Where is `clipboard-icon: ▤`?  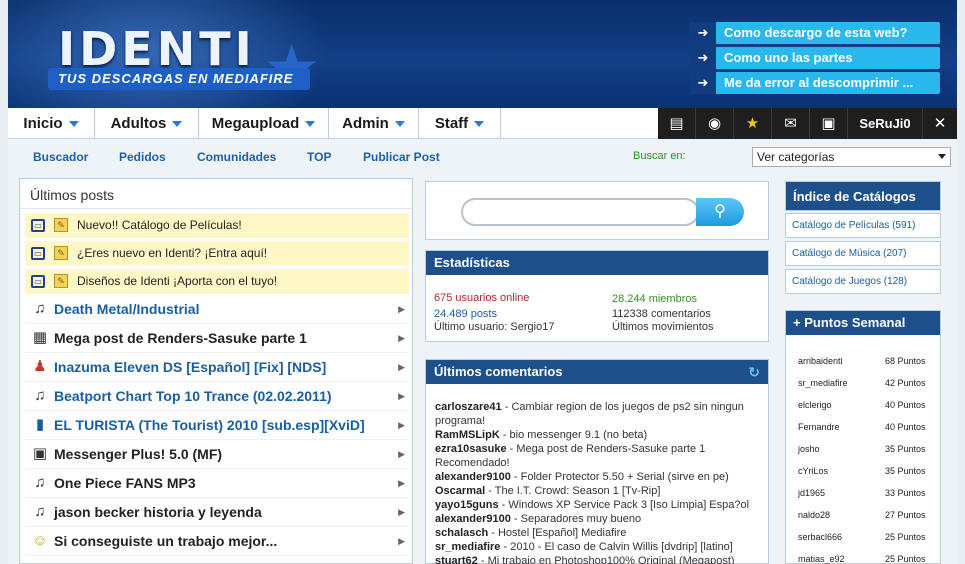 clipboard-icon: ▤ is located at coordinates (677, 123).